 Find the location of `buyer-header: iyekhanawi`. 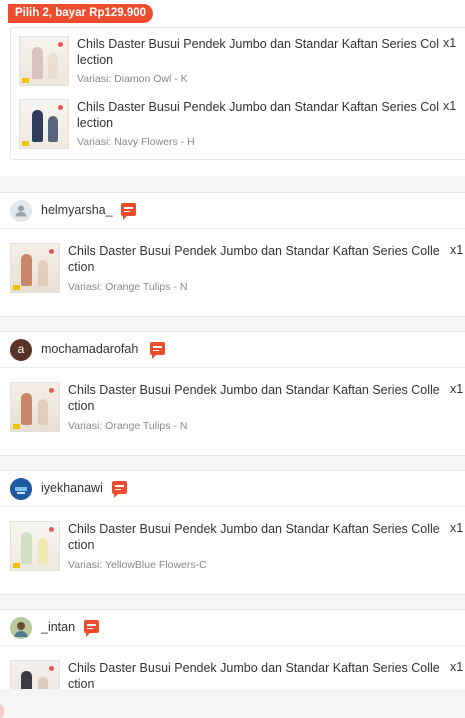

buyer-header: iyekhanawi is located at coordinates (232, 489).